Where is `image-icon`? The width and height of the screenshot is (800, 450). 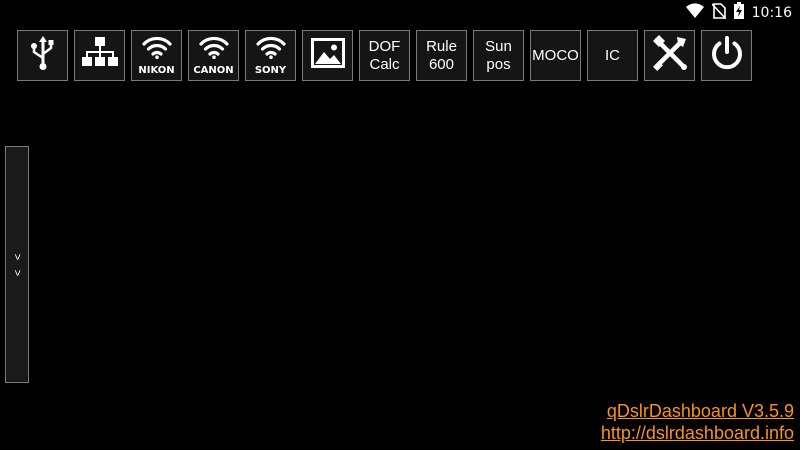 image-icon is located at coordinates (328, 55).